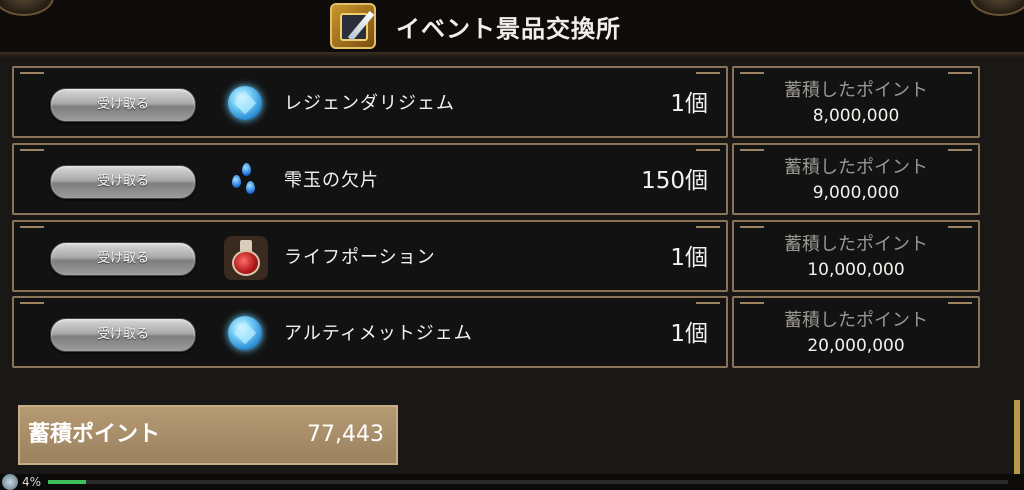 The image size is (1024, 490). Describe the element at coordinates (856, 270) in the screenshot. I see `points-value: 10,000,000` at that location.